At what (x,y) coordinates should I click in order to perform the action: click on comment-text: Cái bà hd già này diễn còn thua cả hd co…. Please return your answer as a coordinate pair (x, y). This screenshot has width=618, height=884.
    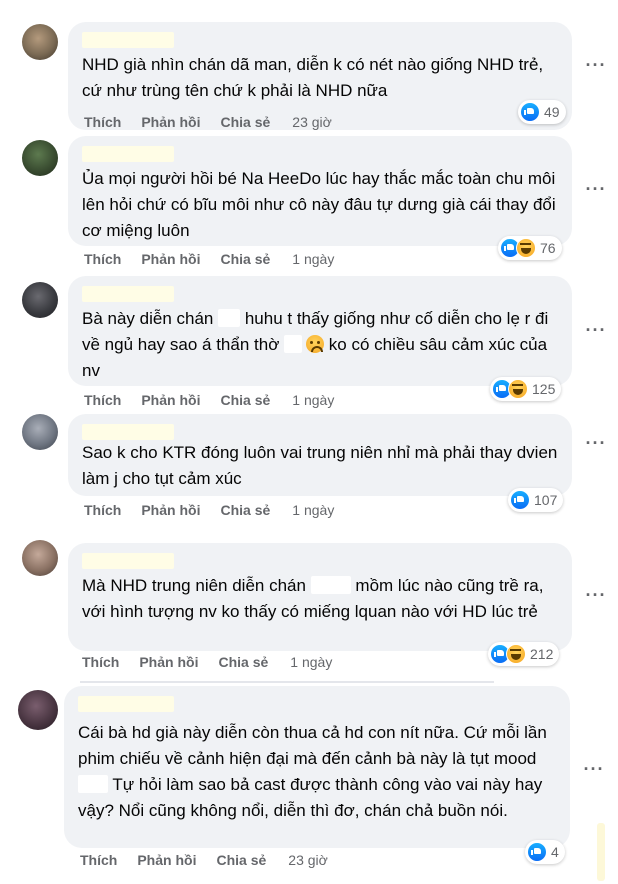
    Looking at the image, I should click on (315, 771).